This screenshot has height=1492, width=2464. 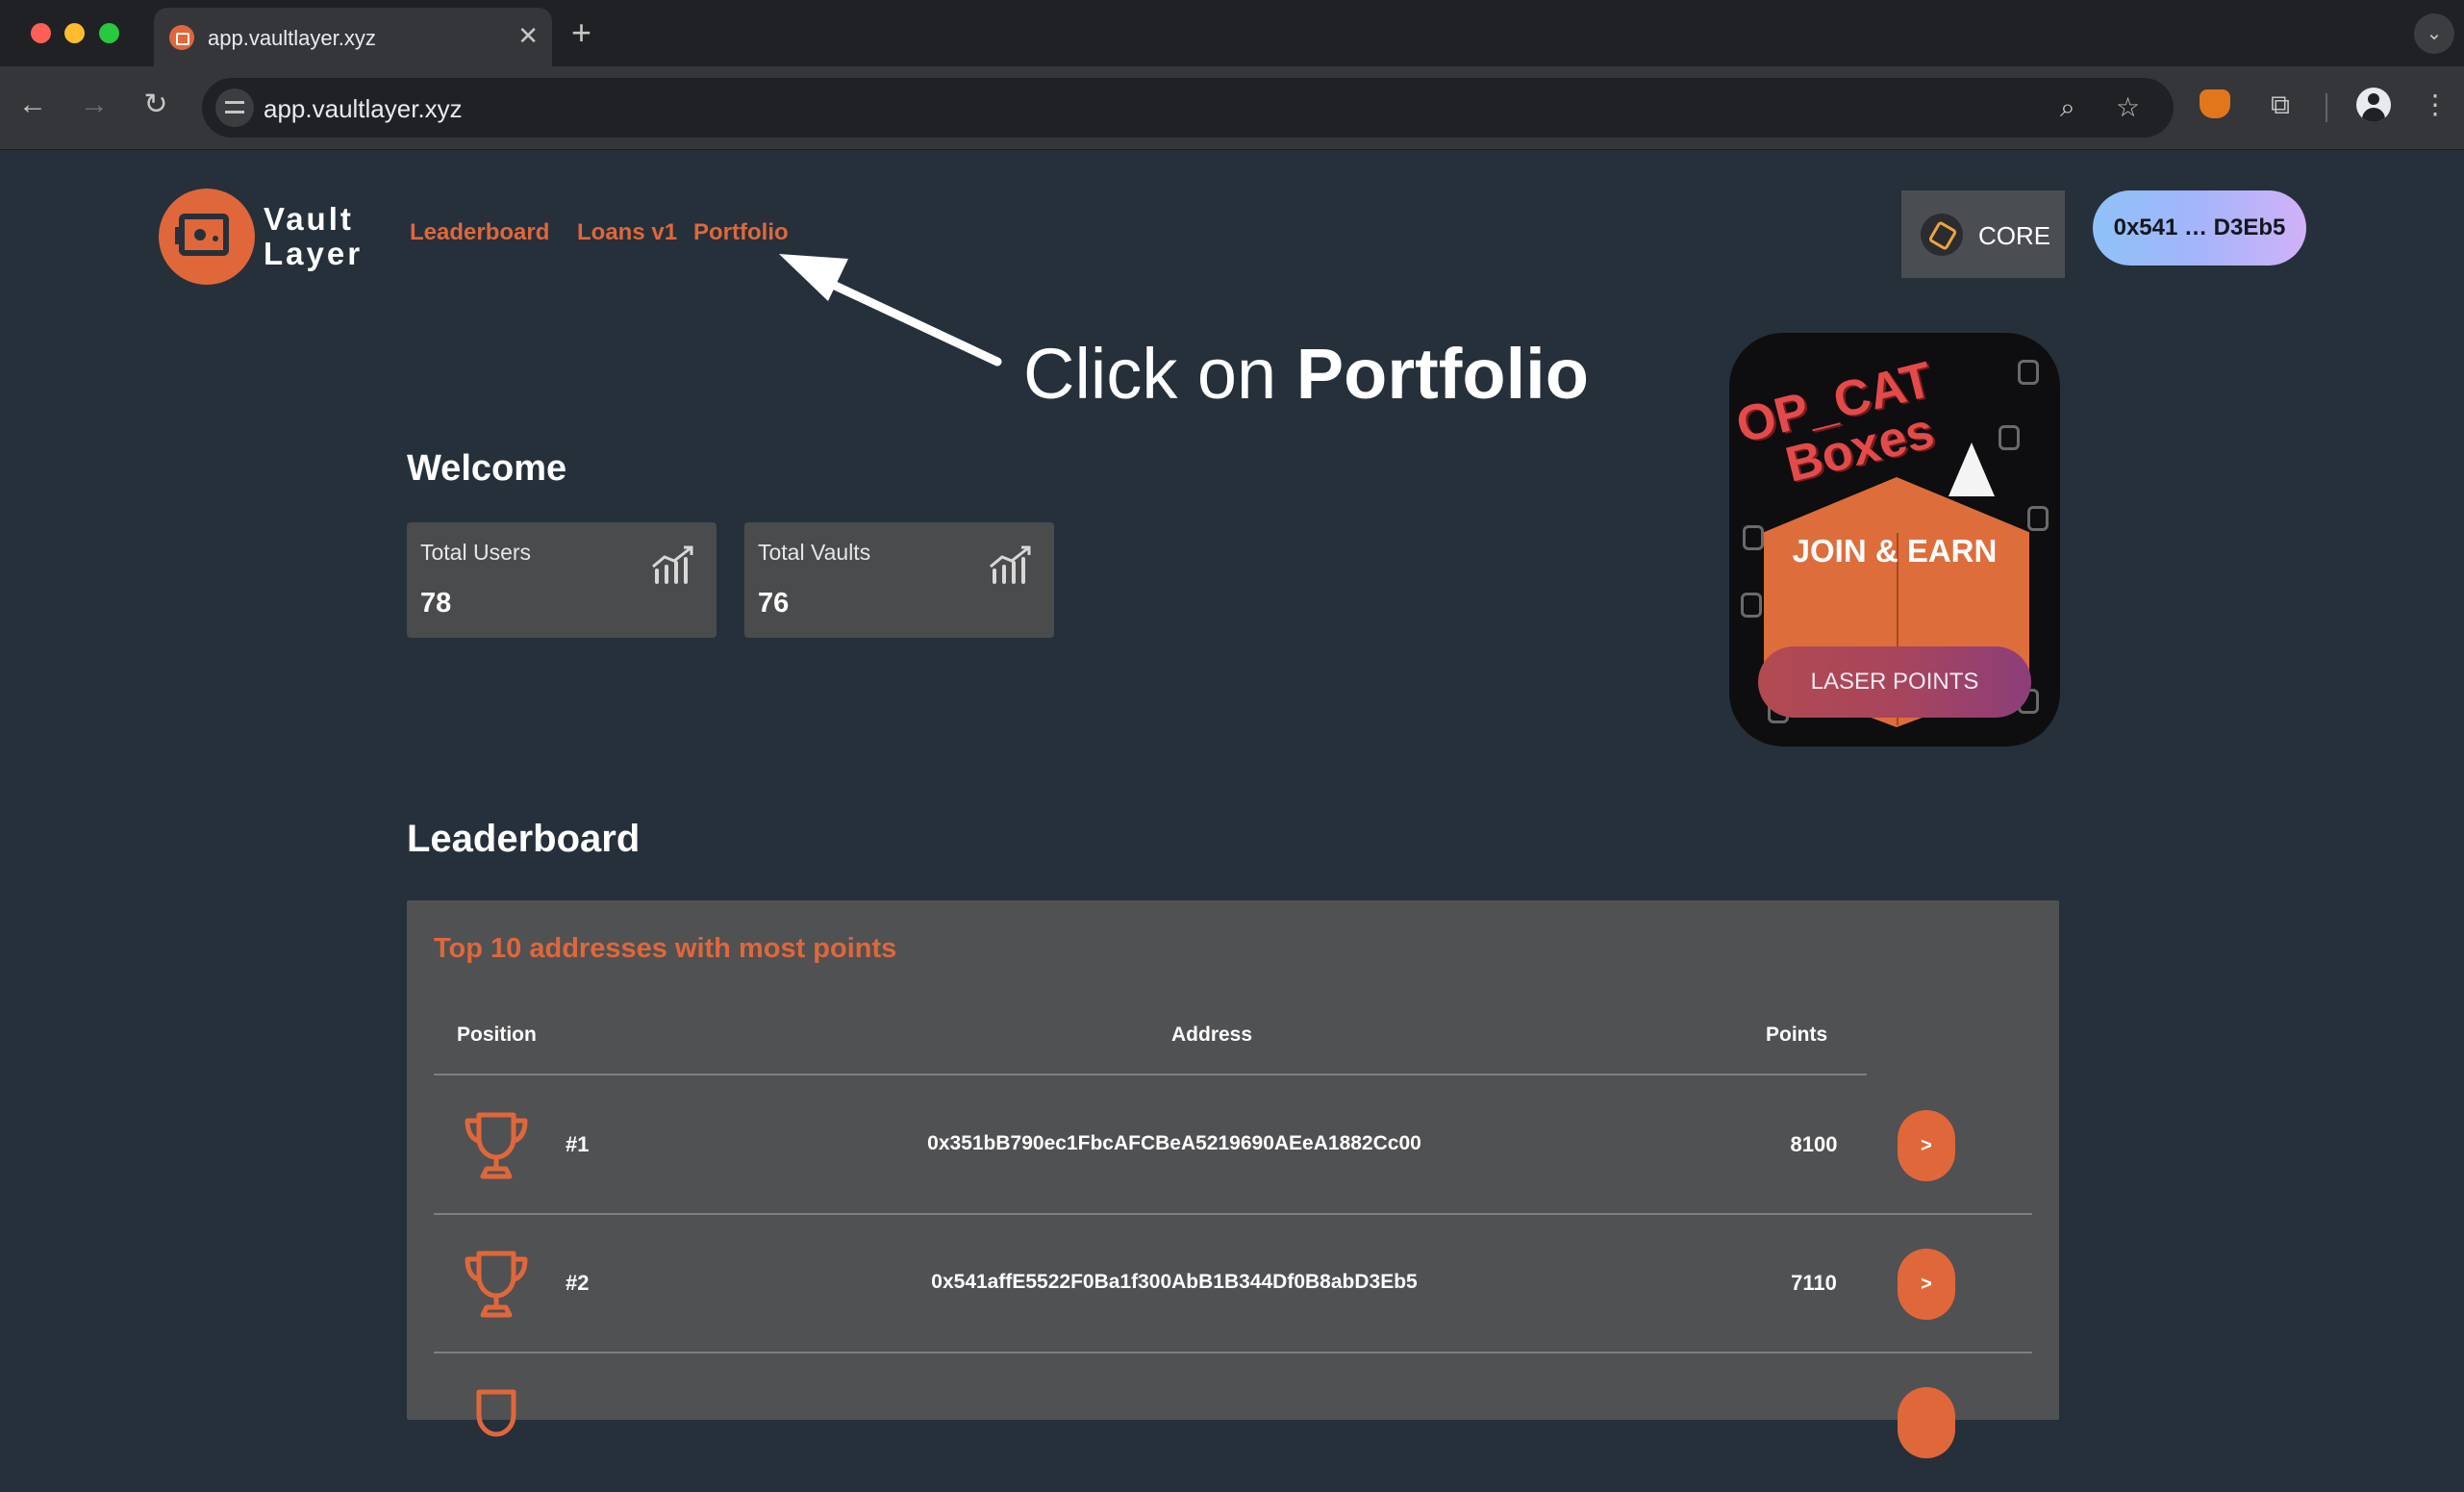 I want to click on header-divider, so click(x=1150, y=1074).